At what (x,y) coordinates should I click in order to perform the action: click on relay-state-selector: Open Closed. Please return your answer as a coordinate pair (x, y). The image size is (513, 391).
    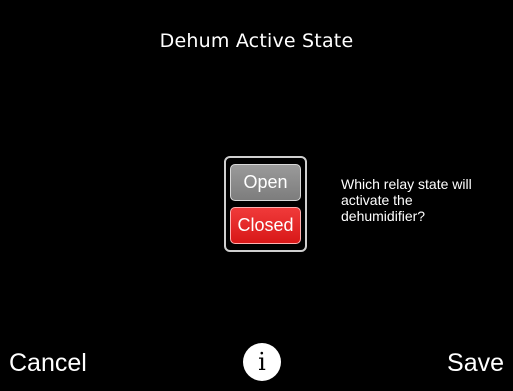
    Looking at the image, I should click on (265, 204).